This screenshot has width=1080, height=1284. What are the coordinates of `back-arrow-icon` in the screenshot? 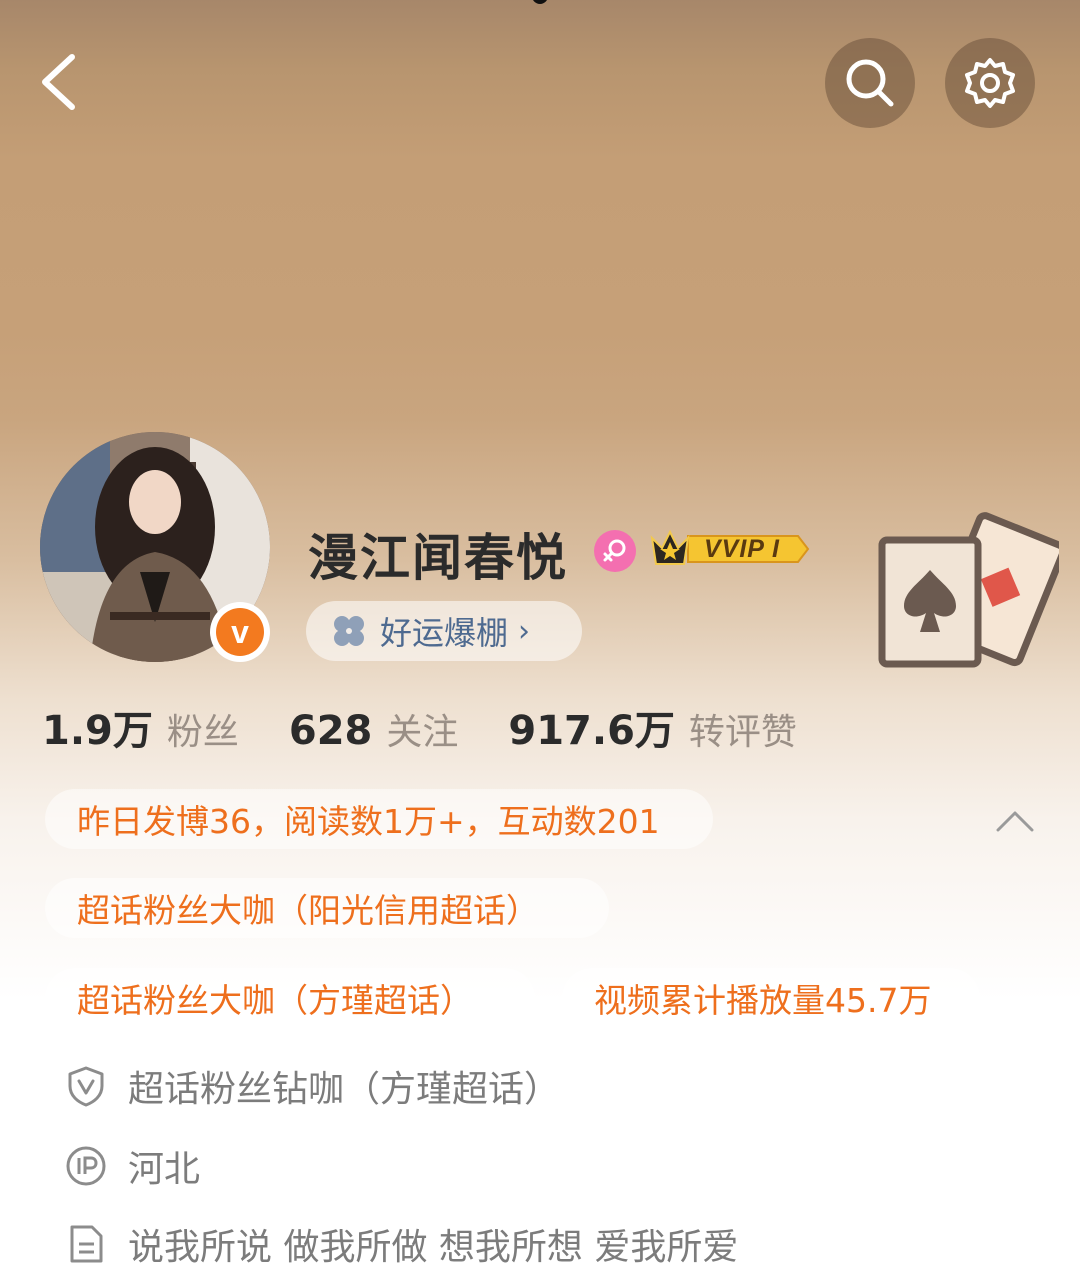 It's located at (58, 82).